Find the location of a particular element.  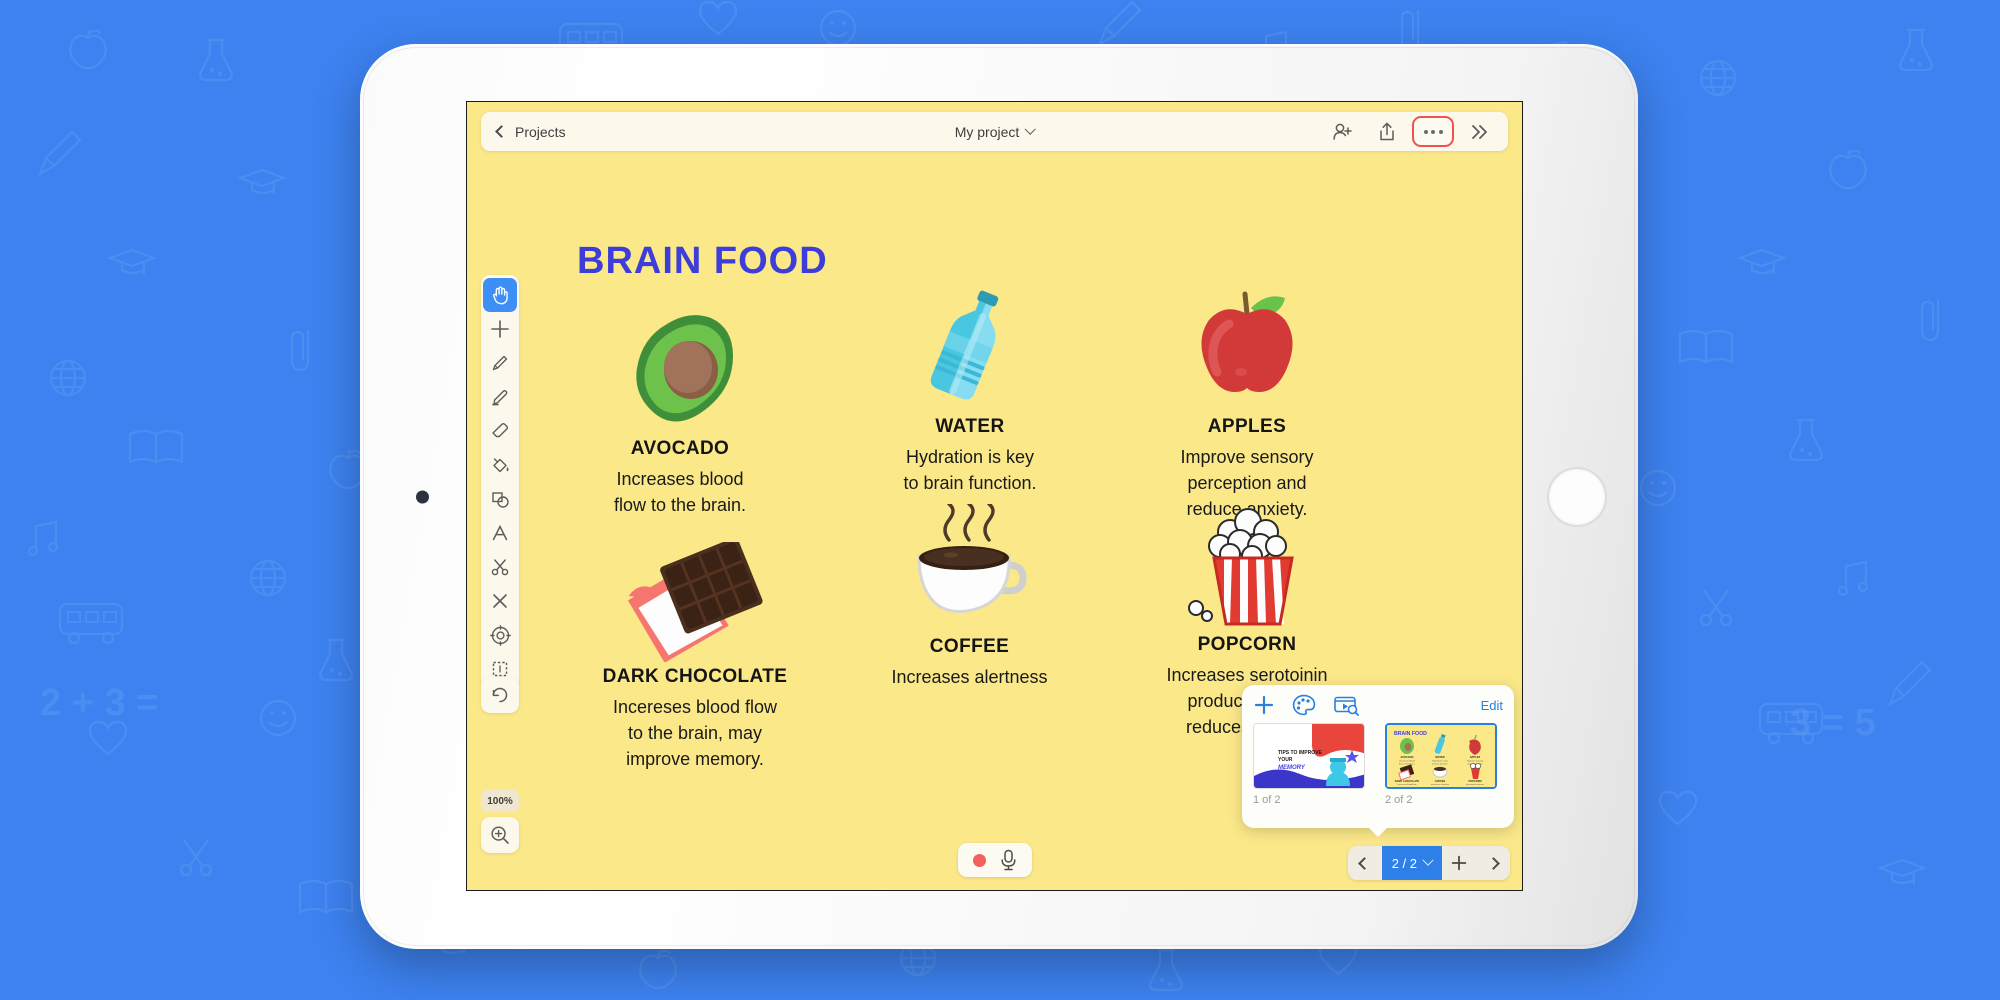

slide-2-label: 2 of 2 is located at coordinates (1399, 800).